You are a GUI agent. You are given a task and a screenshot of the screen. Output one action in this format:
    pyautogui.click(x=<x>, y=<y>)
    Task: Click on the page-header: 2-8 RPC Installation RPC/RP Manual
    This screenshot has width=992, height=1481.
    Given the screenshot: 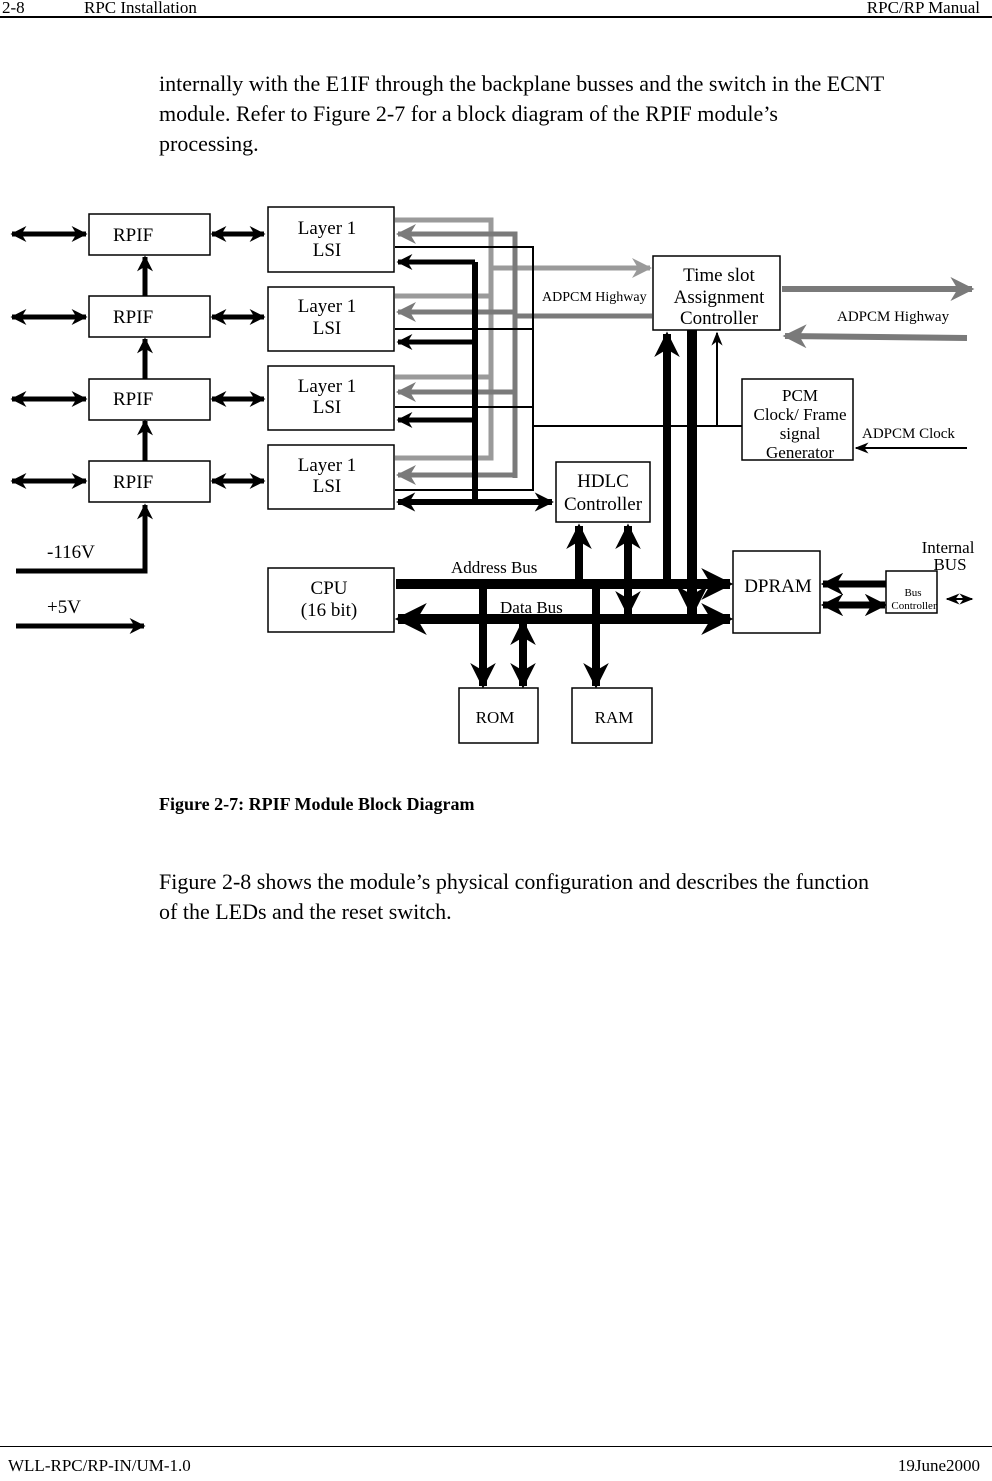 What is the action you would take?
    pyautogui.click(x=496, y=9)
    